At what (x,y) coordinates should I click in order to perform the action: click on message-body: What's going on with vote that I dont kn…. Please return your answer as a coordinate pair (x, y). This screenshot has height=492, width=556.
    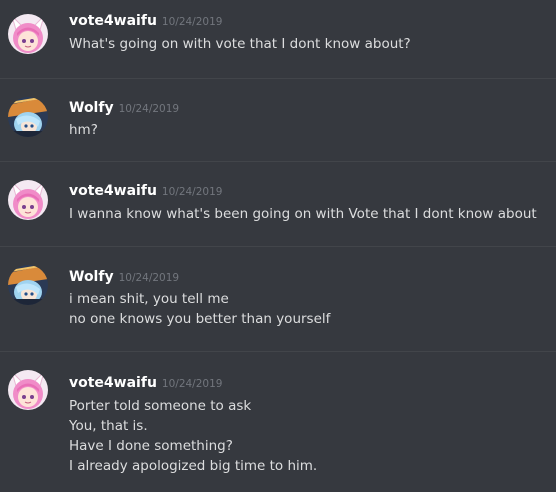
    Looking at the image, I should click on (308, 44).